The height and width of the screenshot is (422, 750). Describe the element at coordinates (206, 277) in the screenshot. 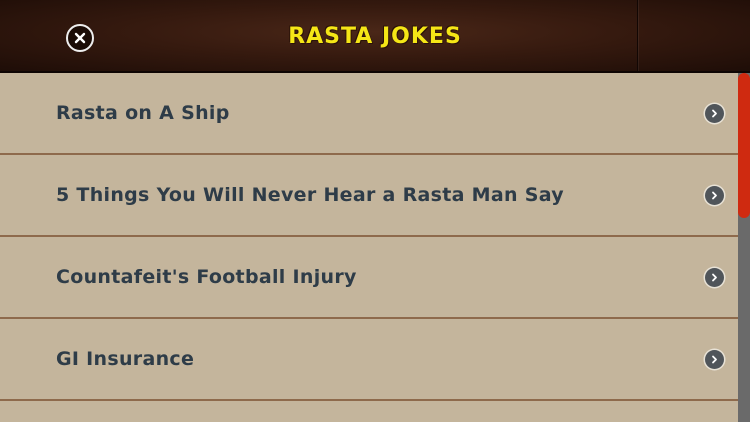

I see `list-item-label: Countafeit's Football Injury` at that location.